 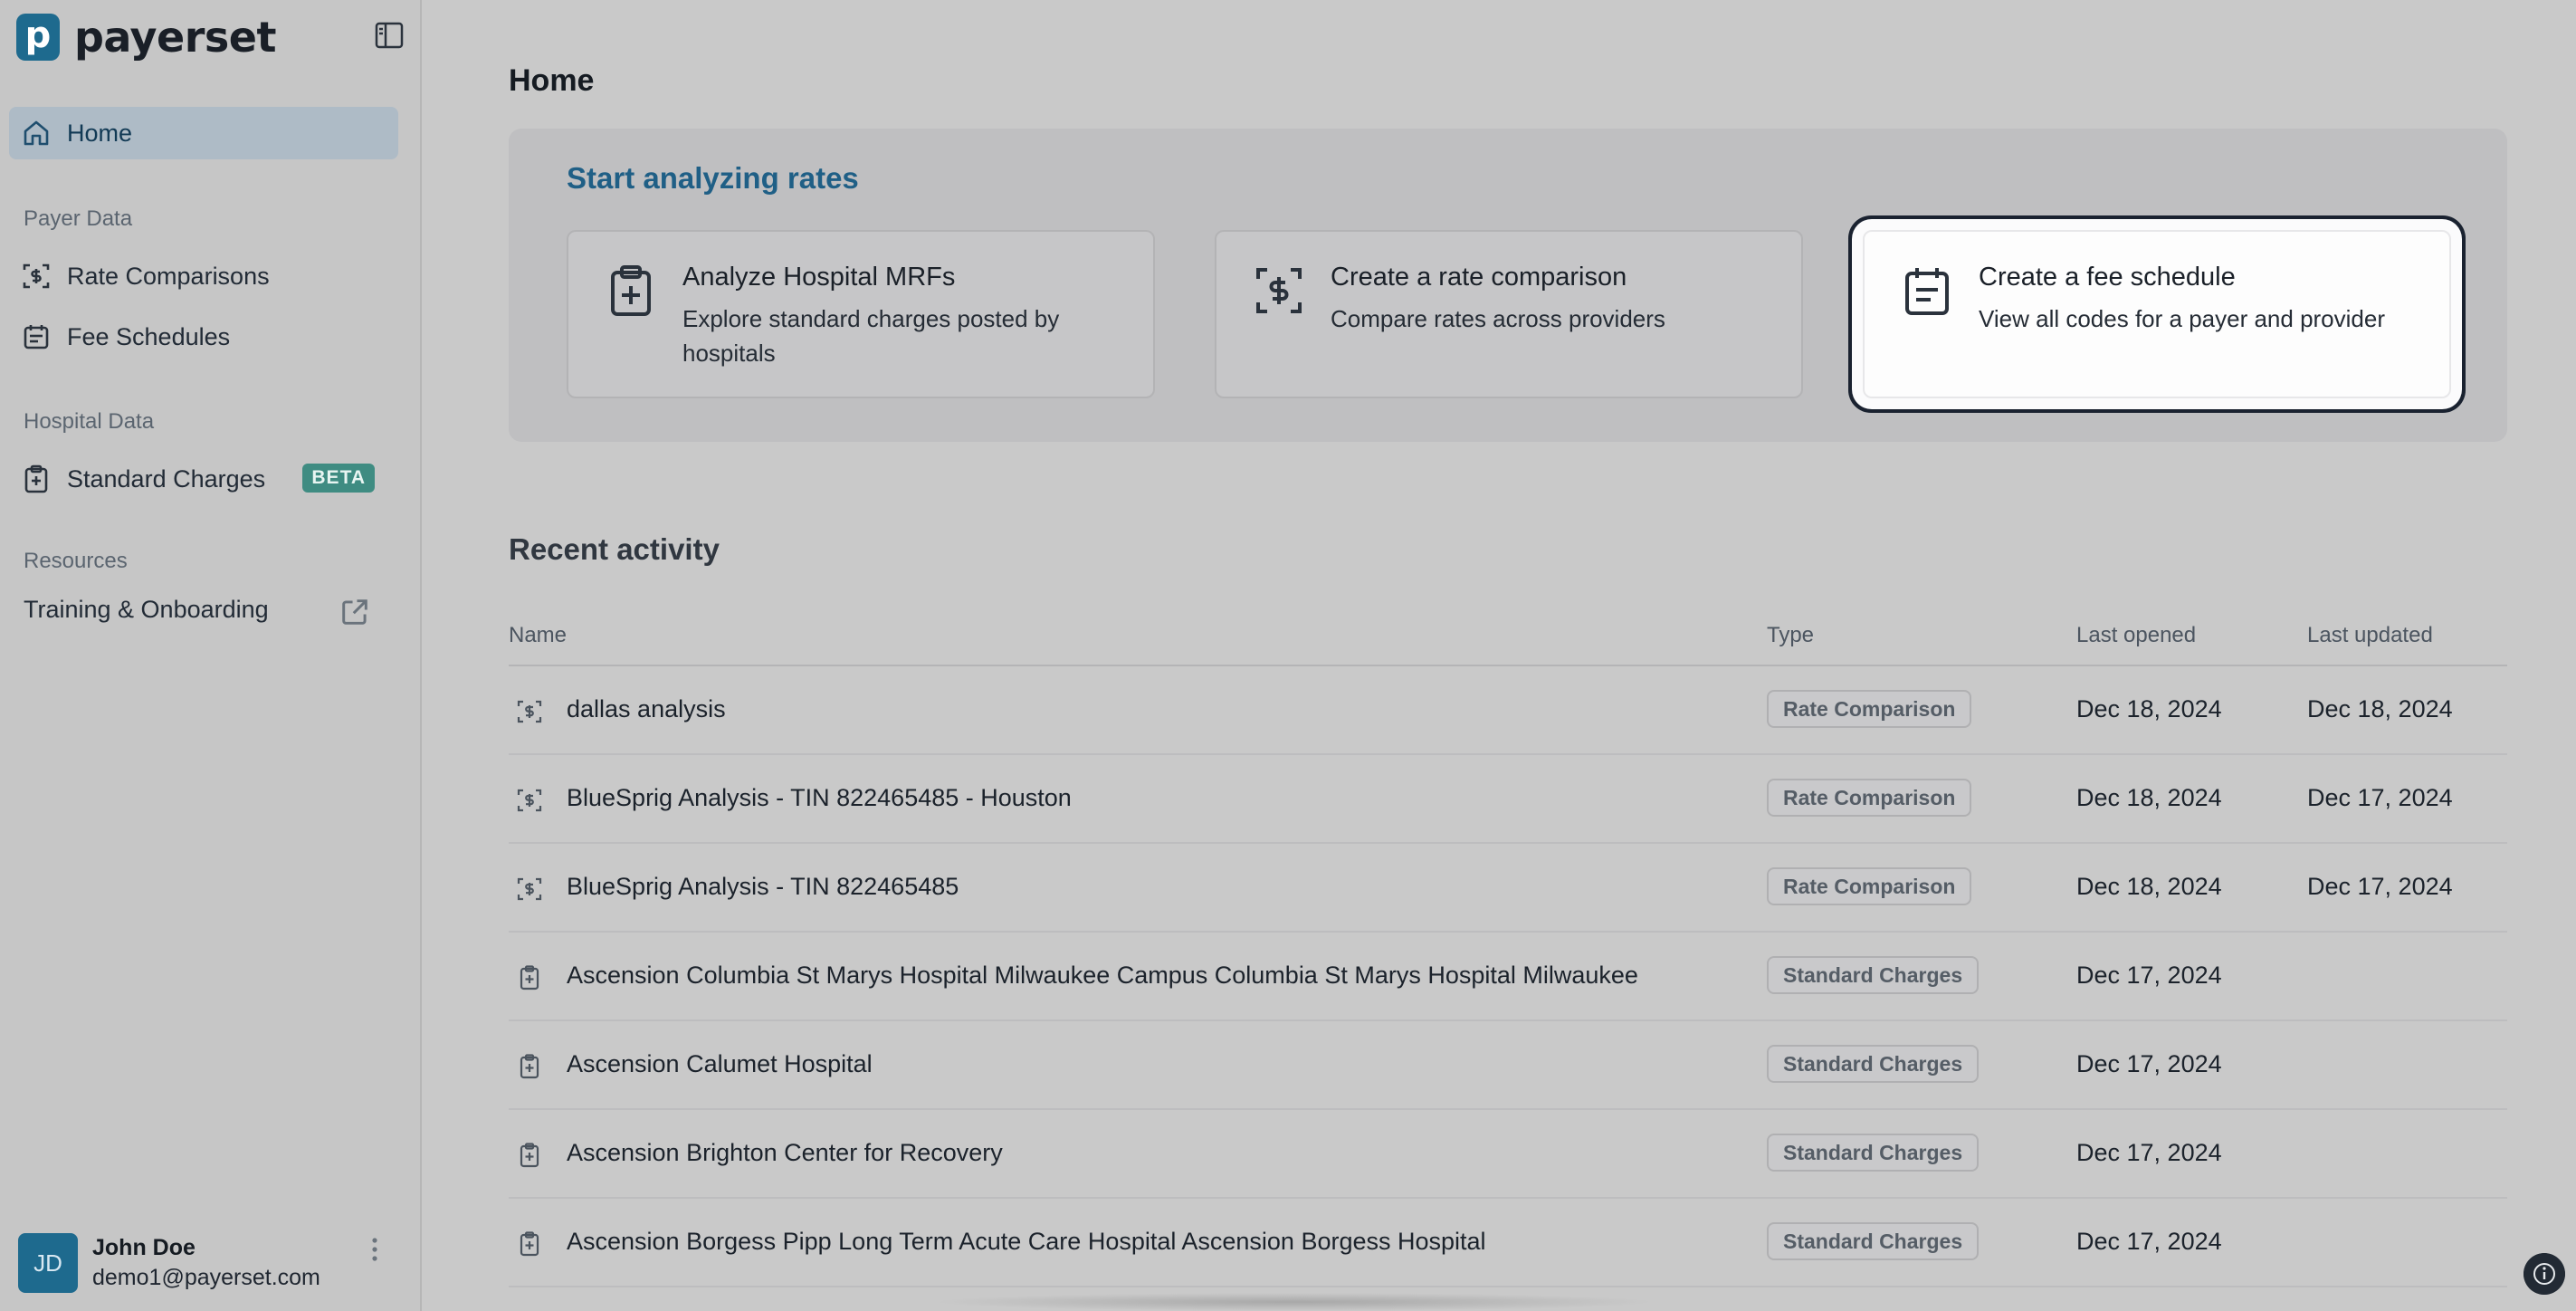 I want to click on bottom-shadow, so click(x=1294, y=1302).